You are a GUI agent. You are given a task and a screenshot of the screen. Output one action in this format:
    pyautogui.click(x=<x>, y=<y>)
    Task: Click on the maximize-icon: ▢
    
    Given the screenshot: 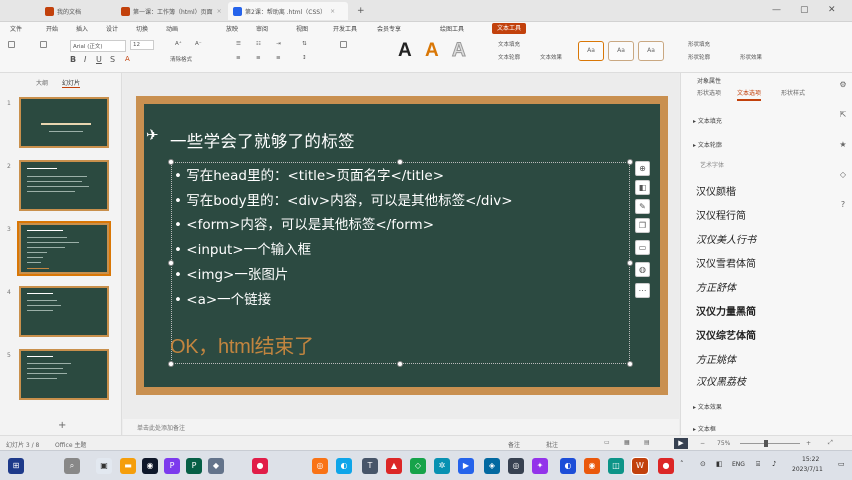 What is the action you would take?
    pyautogui.click(x=804, y=10)
    